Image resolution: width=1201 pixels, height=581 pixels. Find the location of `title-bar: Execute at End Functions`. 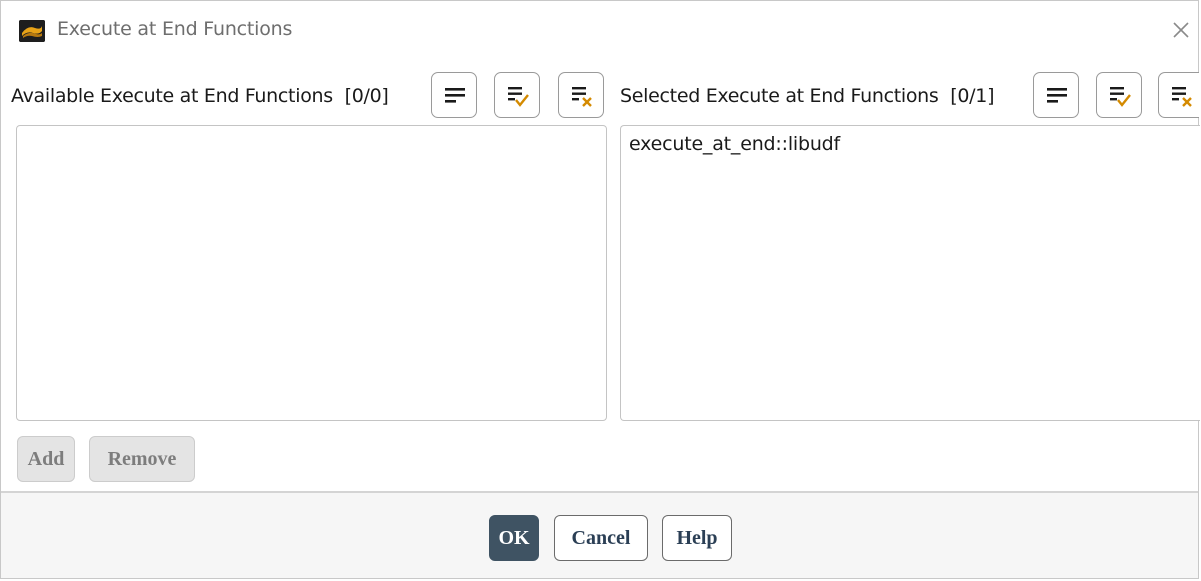

title-bar: Execute at End Functions is located at coordinates (599, 30).